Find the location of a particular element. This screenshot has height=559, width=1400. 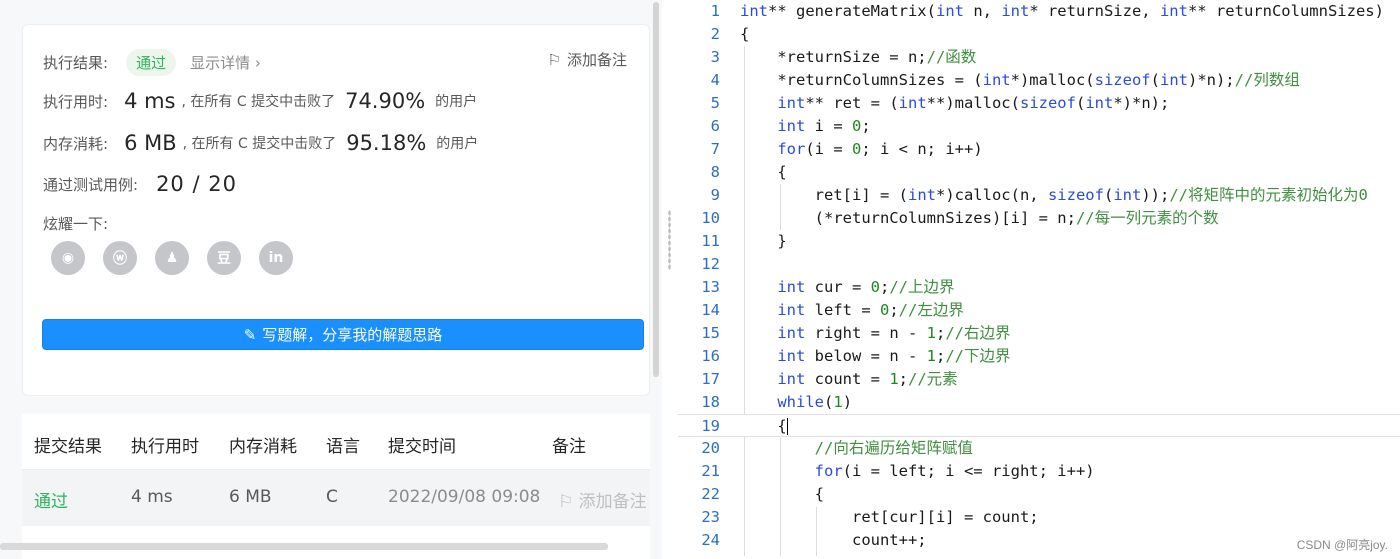

row-submit-time: 2022/09/08 09:08 is located at coordinates (464, 497).